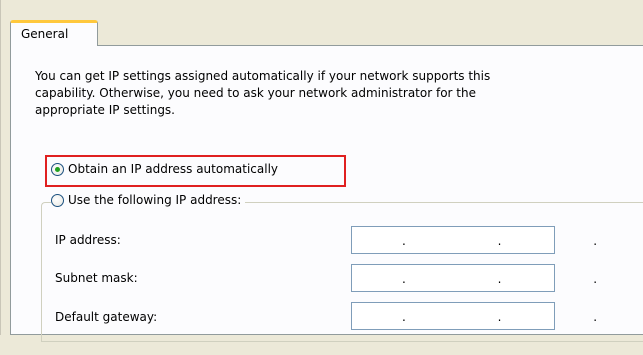 This screenshot has width=643, height=355. What do you see at coordinates (57, 200) in the screenshot?
I see `radio-unselected-icon` at bounding box center [57, 200].